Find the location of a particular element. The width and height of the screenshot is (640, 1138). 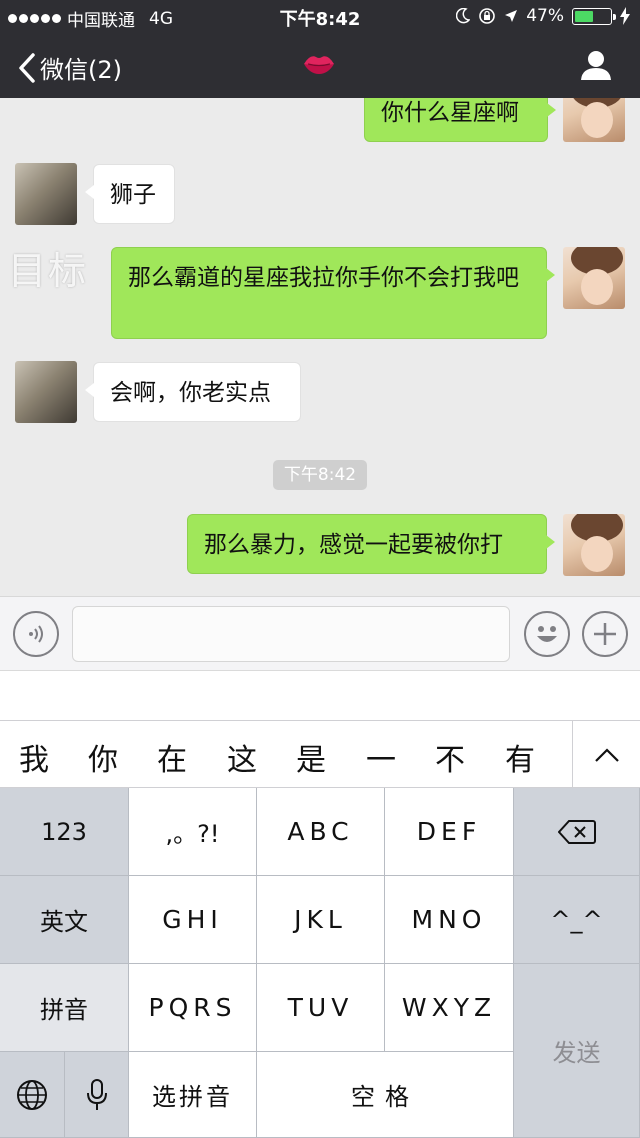

chevron-left-icon is located at coordinates (27, 67).